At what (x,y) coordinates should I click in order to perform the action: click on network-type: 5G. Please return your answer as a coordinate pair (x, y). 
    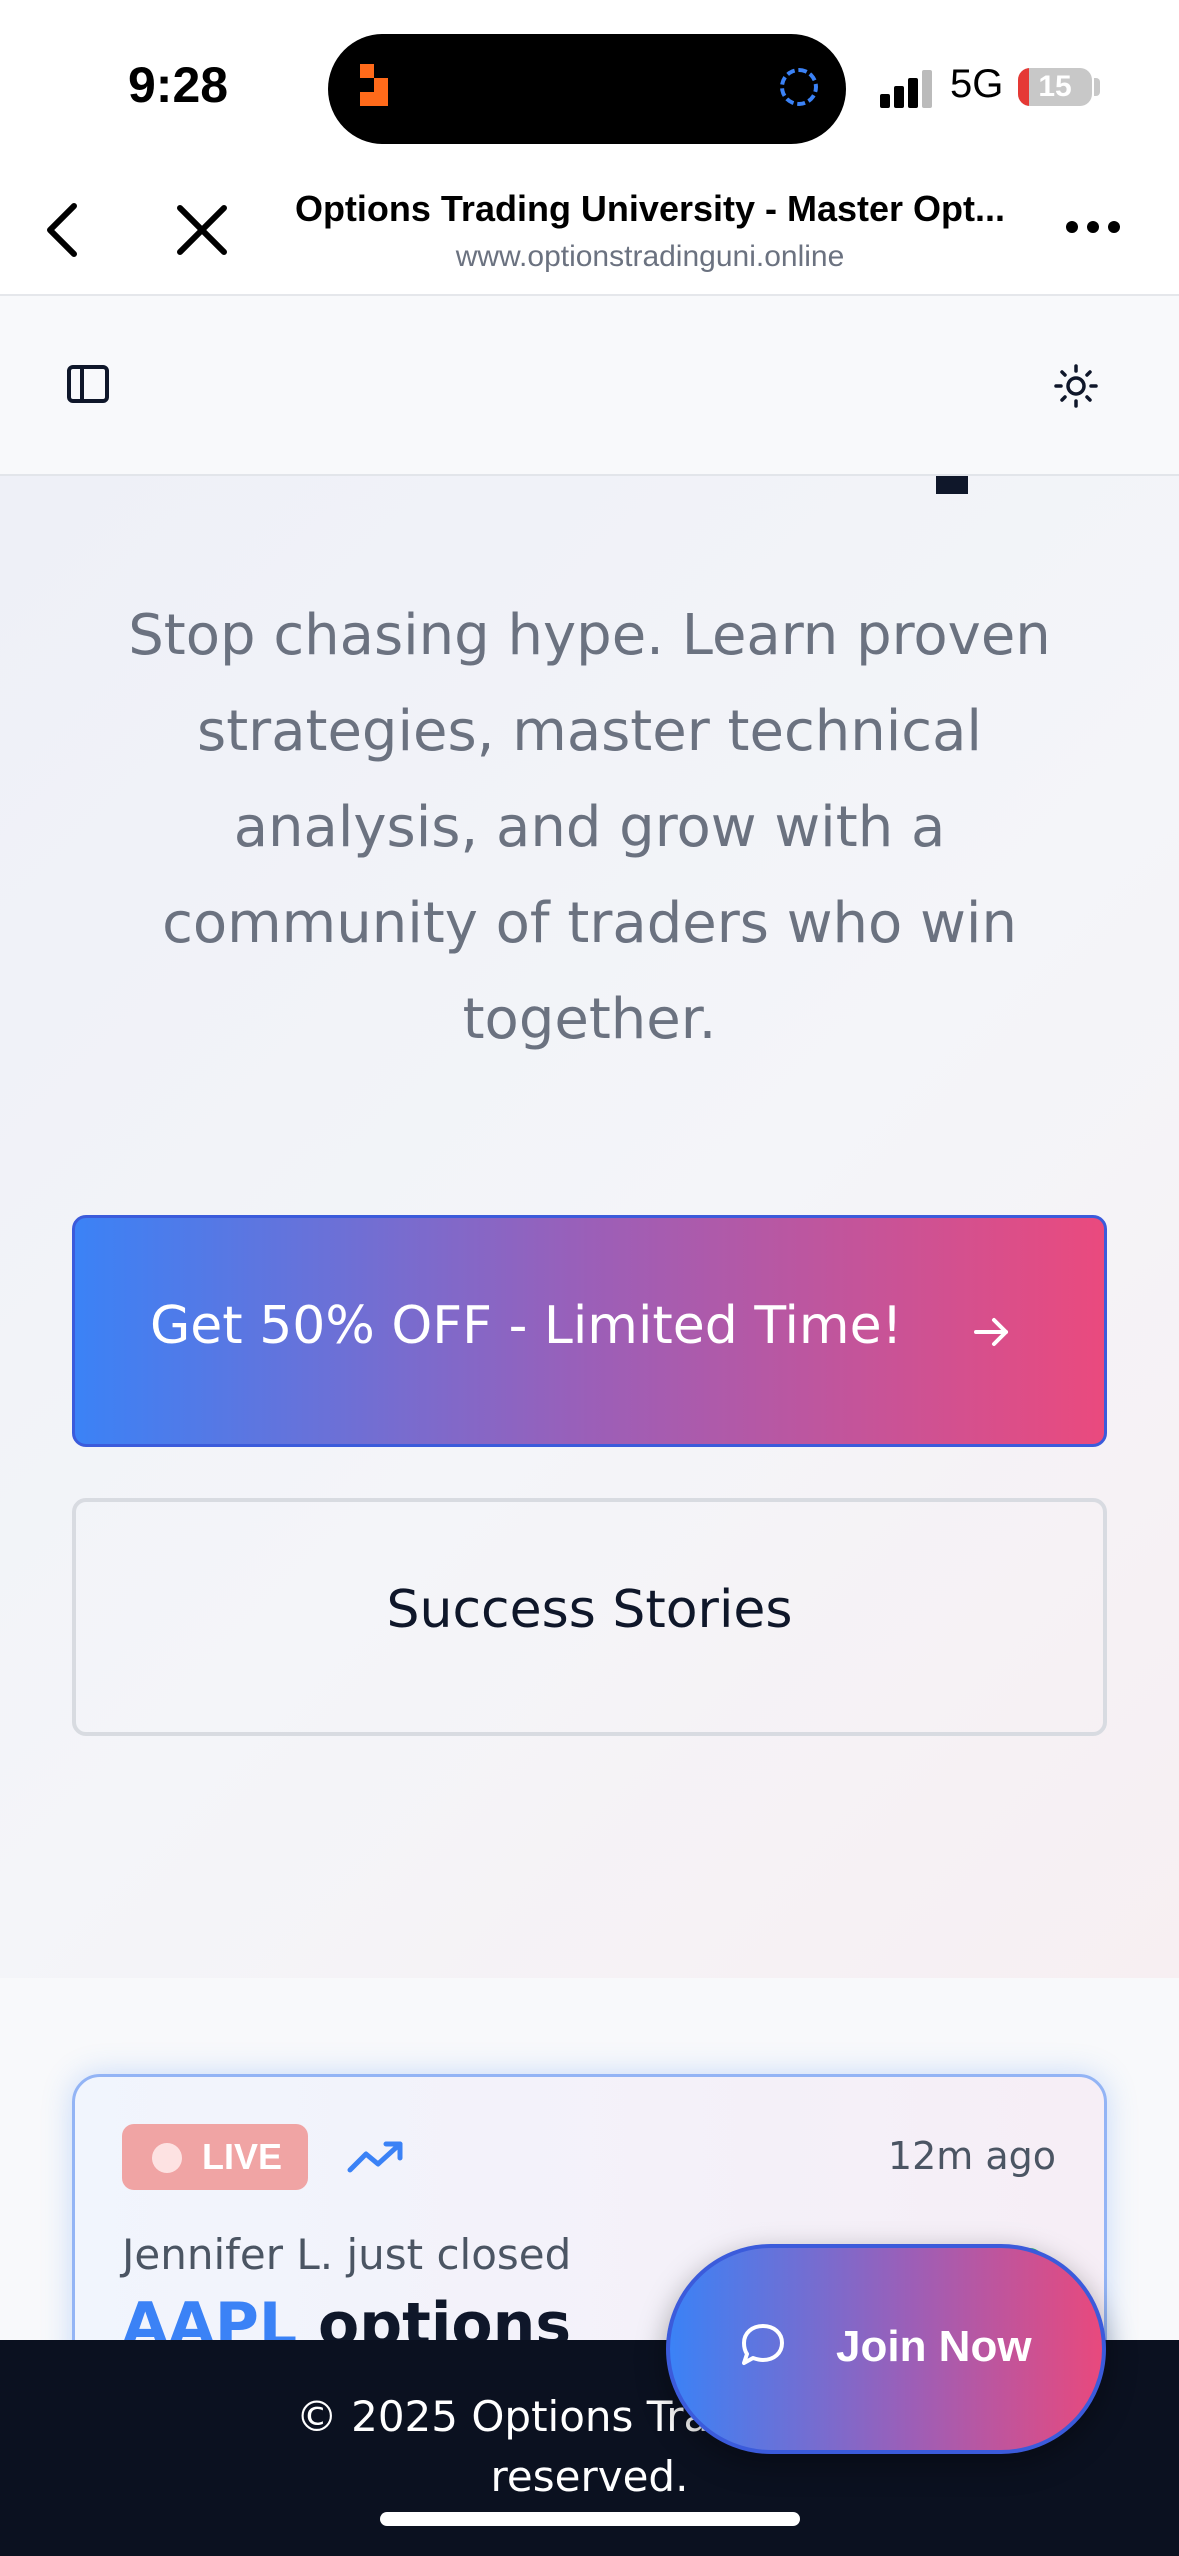
    Looking at the image, I should click on (977, 84).